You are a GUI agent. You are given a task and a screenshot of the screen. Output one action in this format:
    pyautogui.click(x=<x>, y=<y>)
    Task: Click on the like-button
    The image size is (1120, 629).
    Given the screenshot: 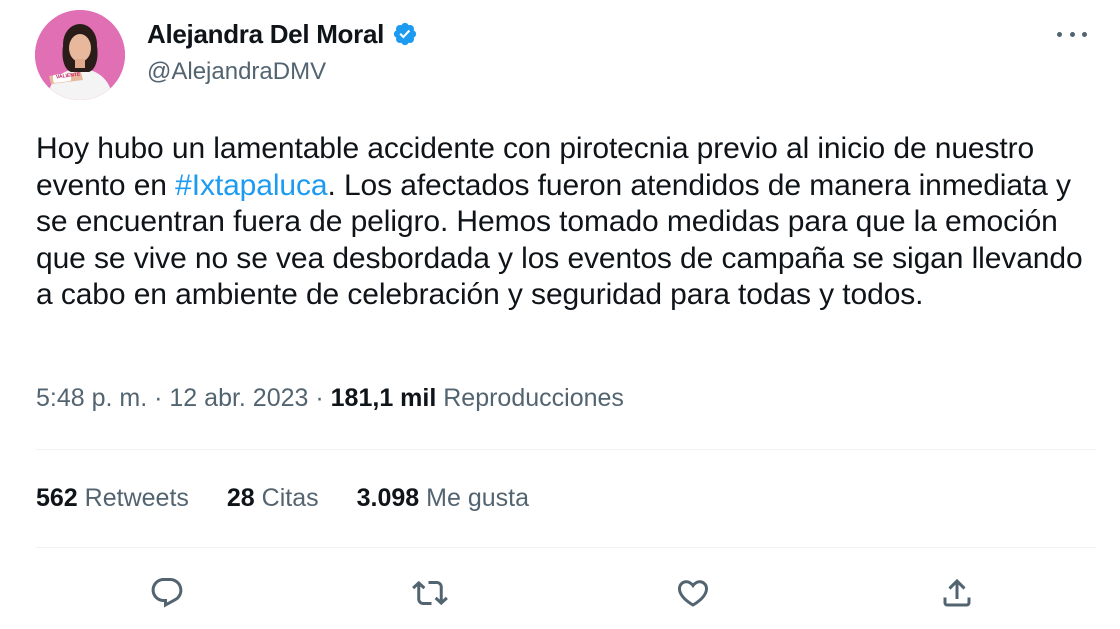 What is the action you would take?
    pyautogui.click(x=693, y=593)
    